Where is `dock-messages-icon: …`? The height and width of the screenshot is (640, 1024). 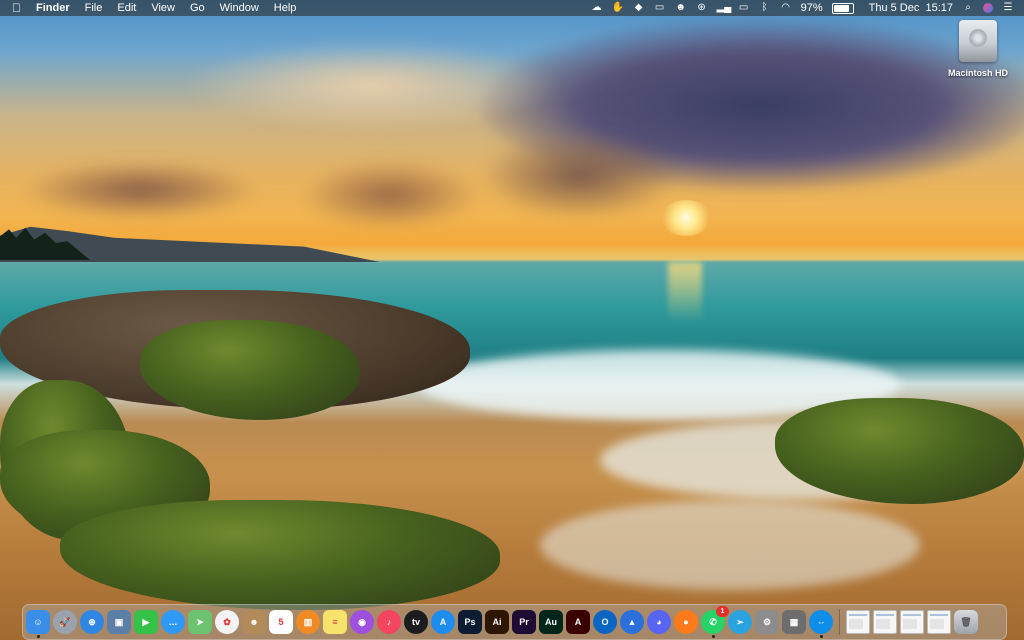
dock-messages-icon: … is located at coordinates (173, 622).